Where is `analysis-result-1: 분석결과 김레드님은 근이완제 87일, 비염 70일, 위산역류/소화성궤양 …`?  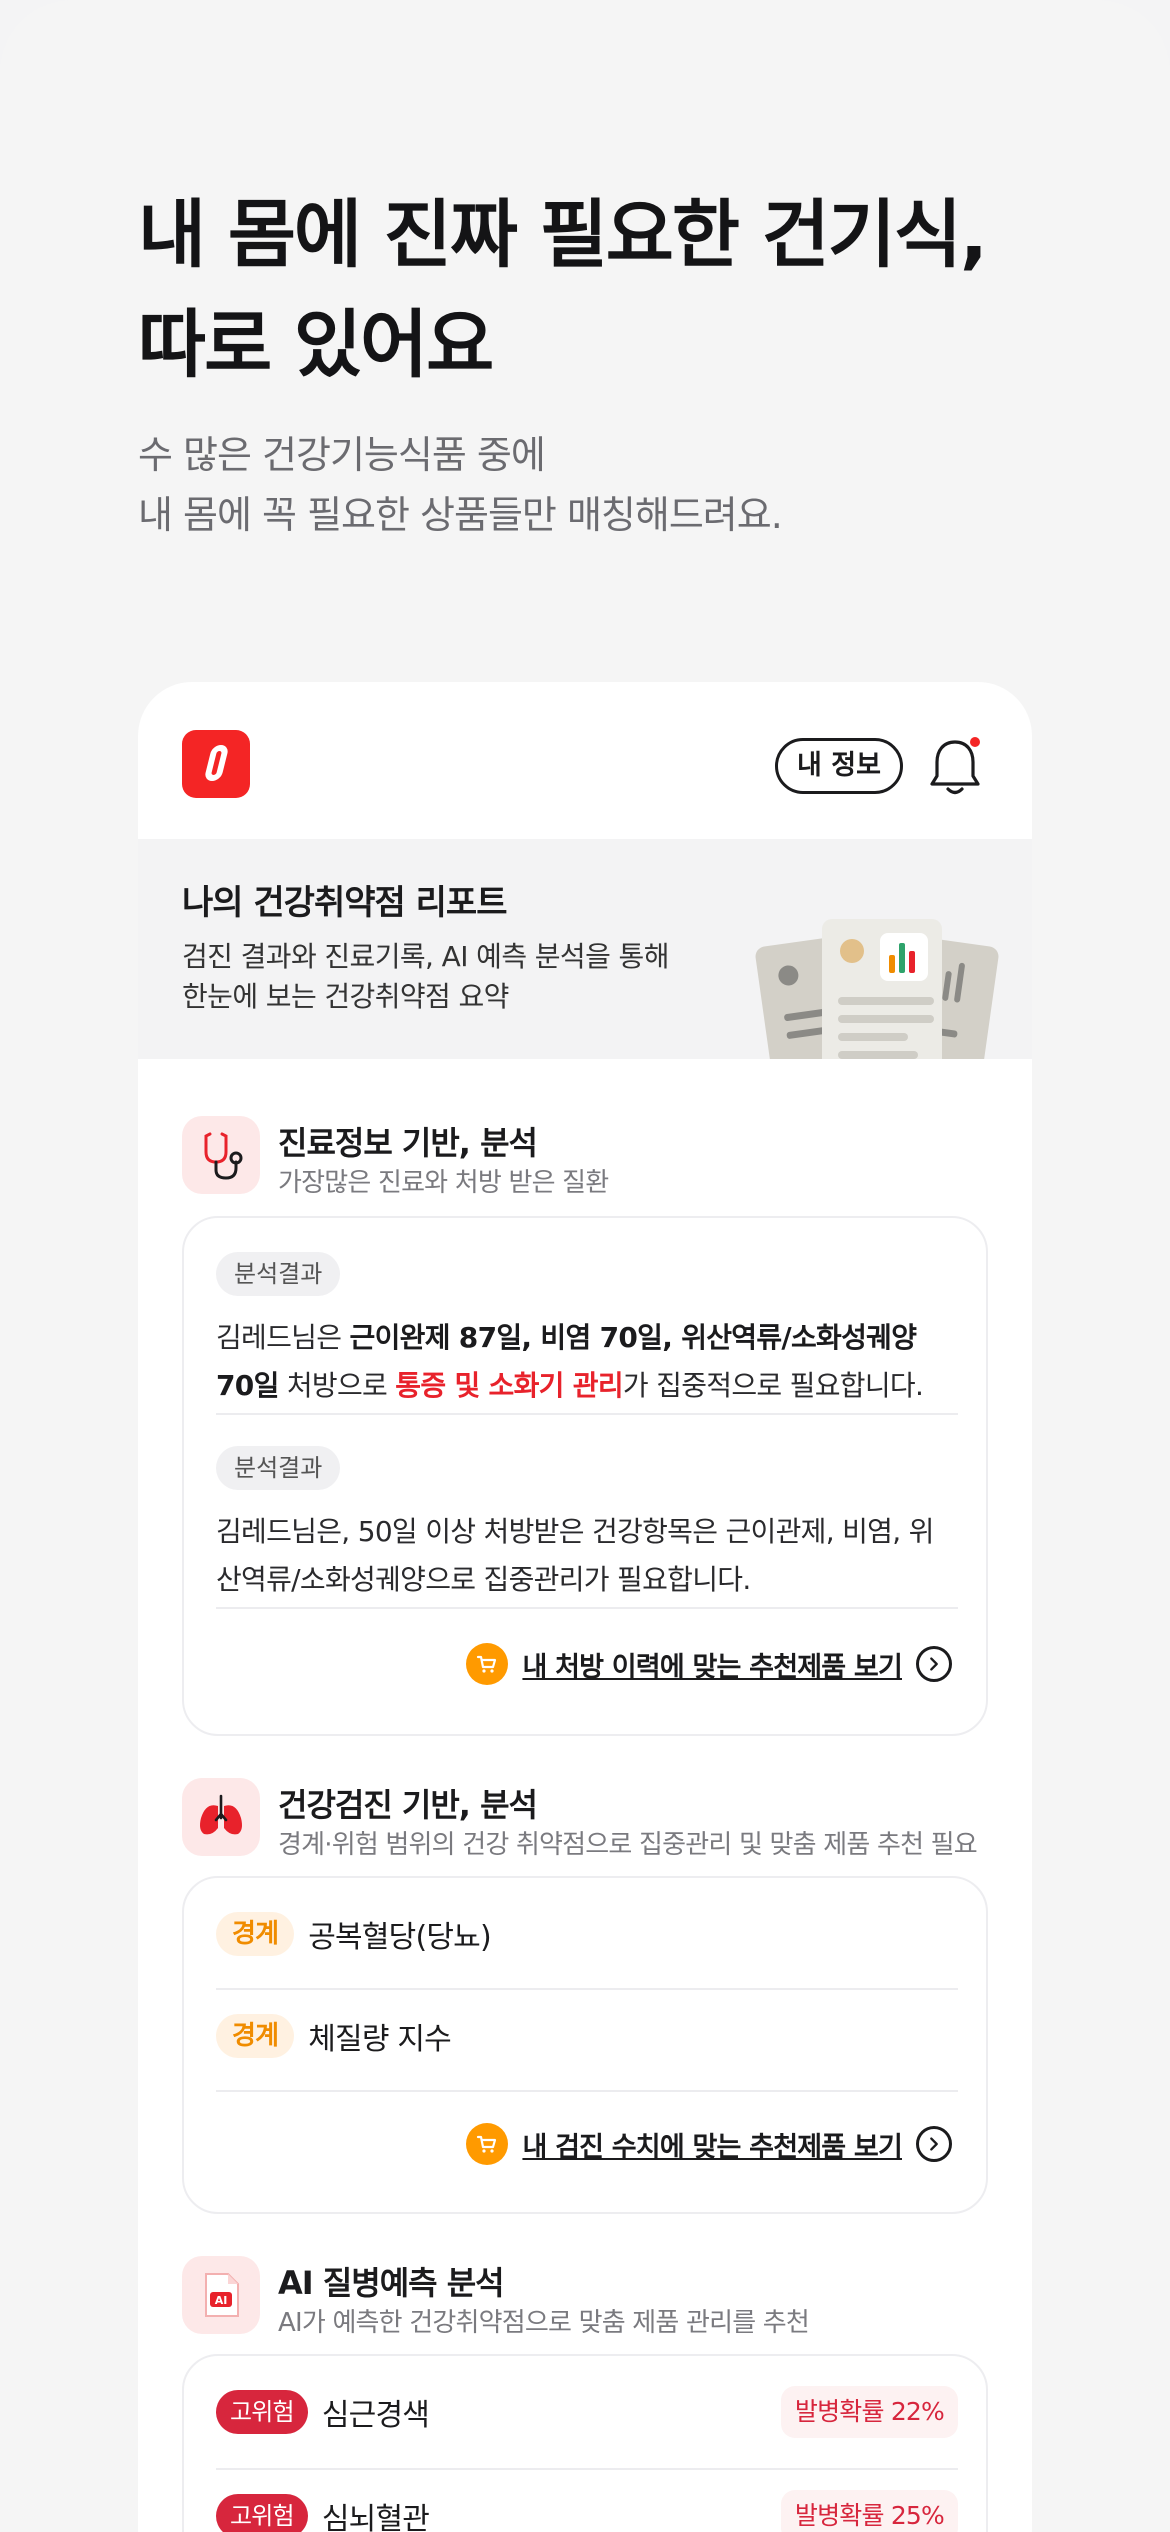
analysis-result-1: 분석결과 김레드님은 근이완제 87일, 비염 70일, 위산역류/소화성궤양 … is located at coordinates (587, 1331).